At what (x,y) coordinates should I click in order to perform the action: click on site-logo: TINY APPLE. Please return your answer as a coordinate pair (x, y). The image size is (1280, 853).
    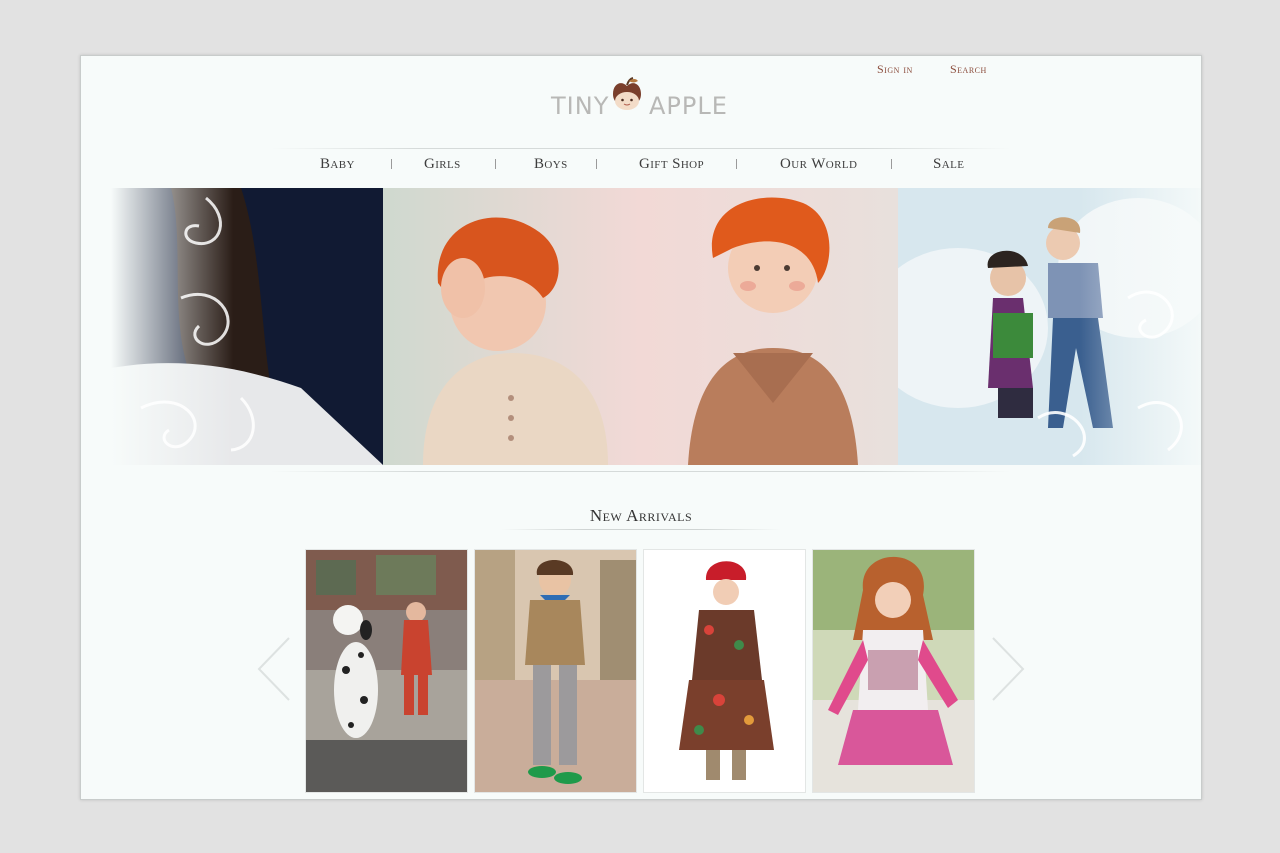
    Looking at the image, I should click on (641, 101).